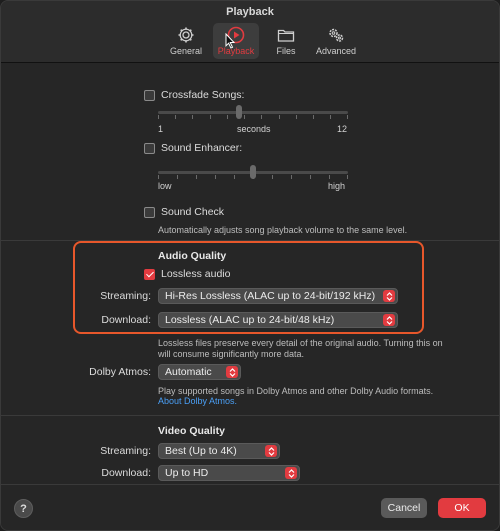  Describe the element at coordinates (229, 473) in the screenshot. I see `video-download-select: Up to HD` at that location.